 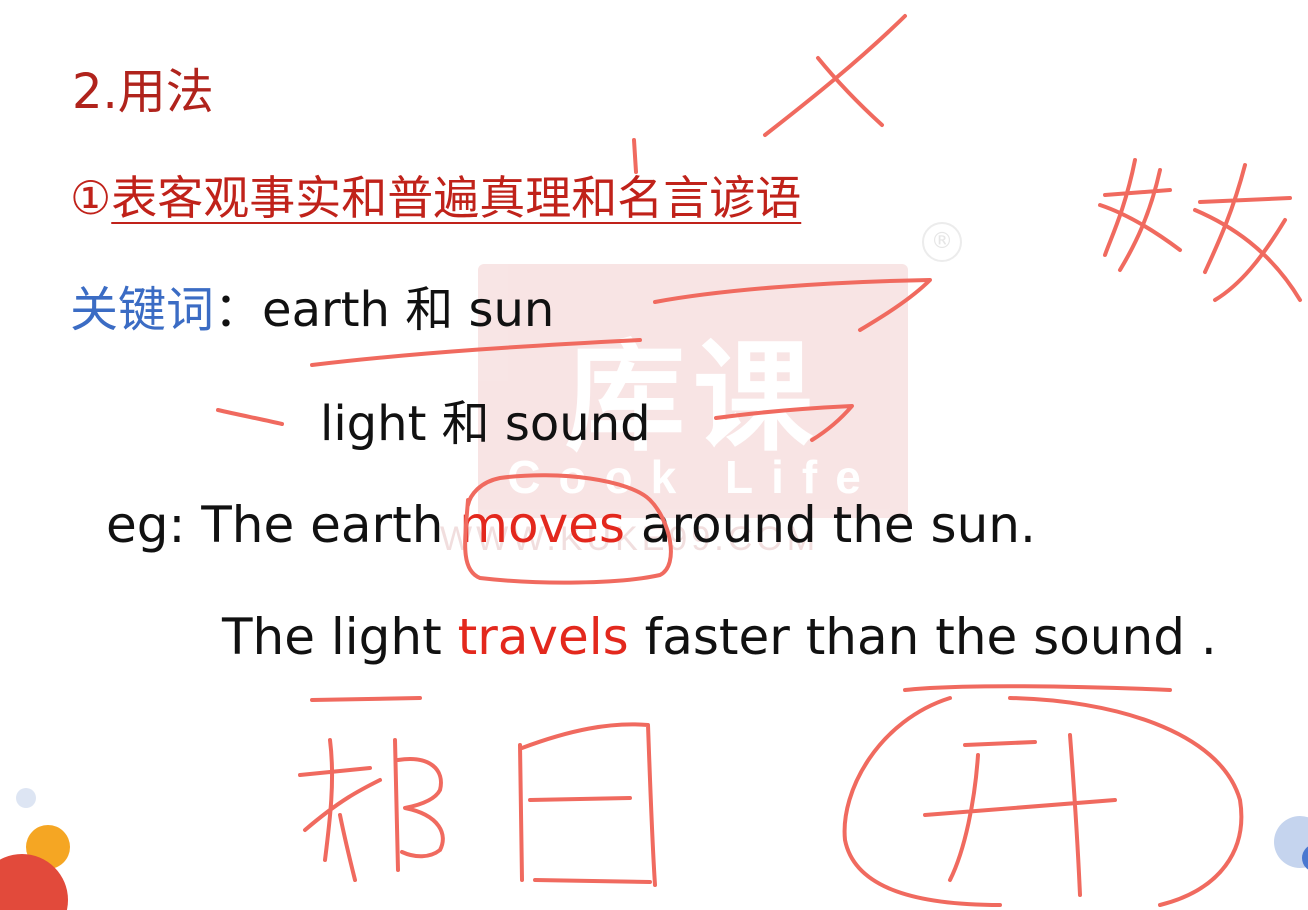 What do you see at coordinates (835, 75) in the screenshot?
I see `ink-cross-mark` at bounding box center [835, 75].